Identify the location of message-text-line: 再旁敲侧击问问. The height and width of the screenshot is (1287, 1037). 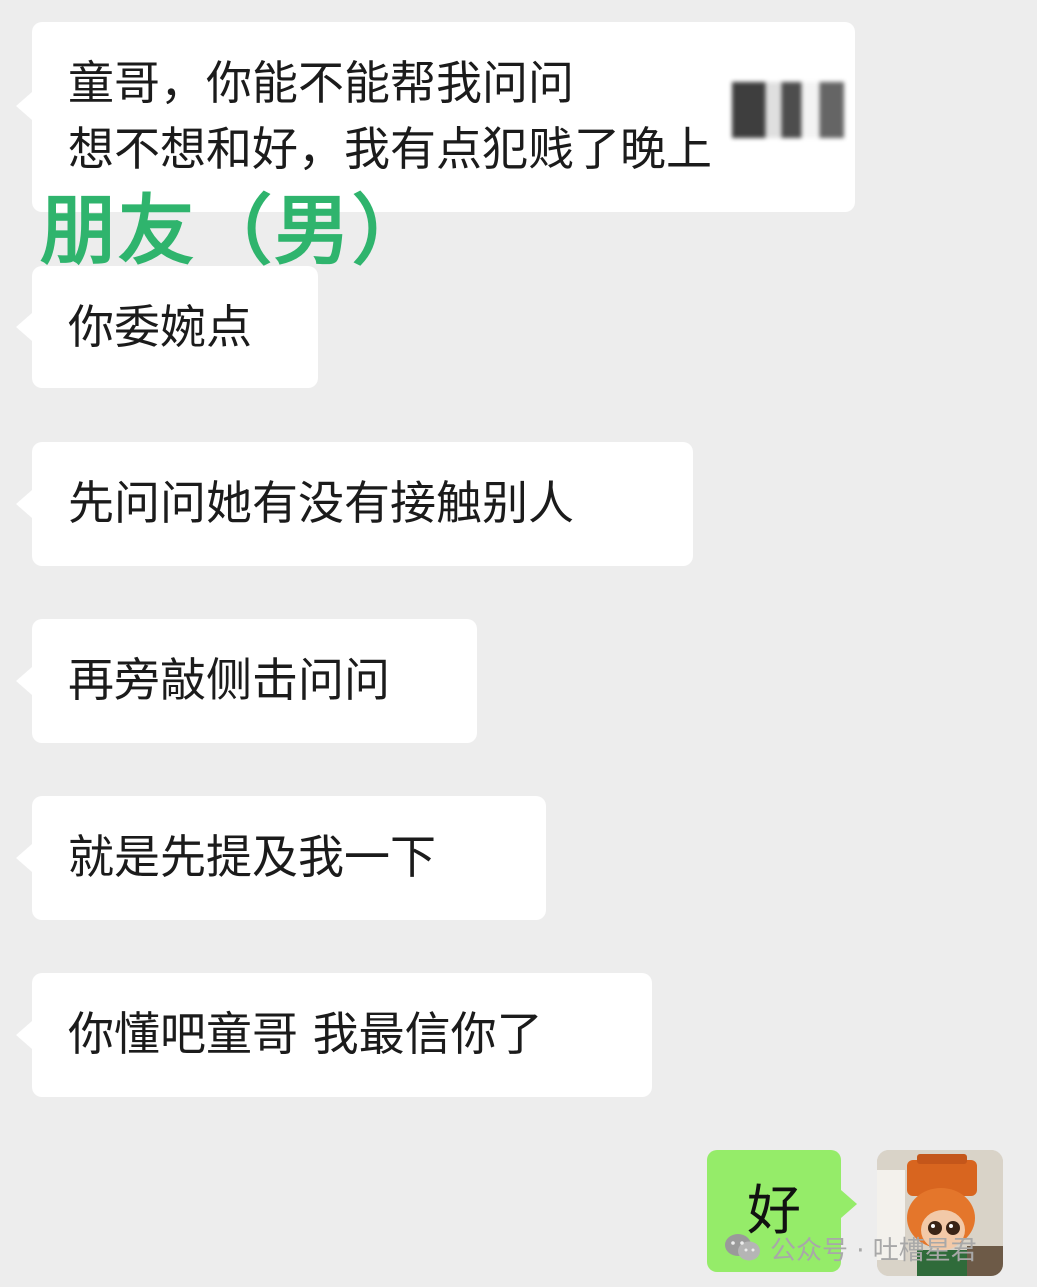
(229, 680).